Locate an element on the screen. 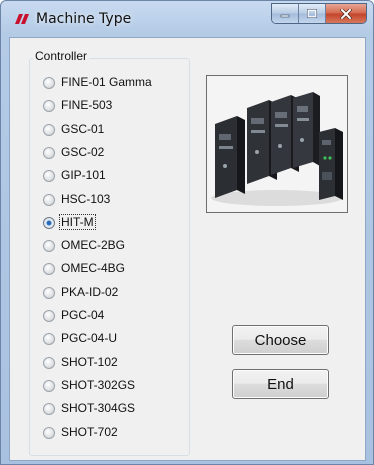  controller-group-label: Controller is located at coordinates (61, 56).